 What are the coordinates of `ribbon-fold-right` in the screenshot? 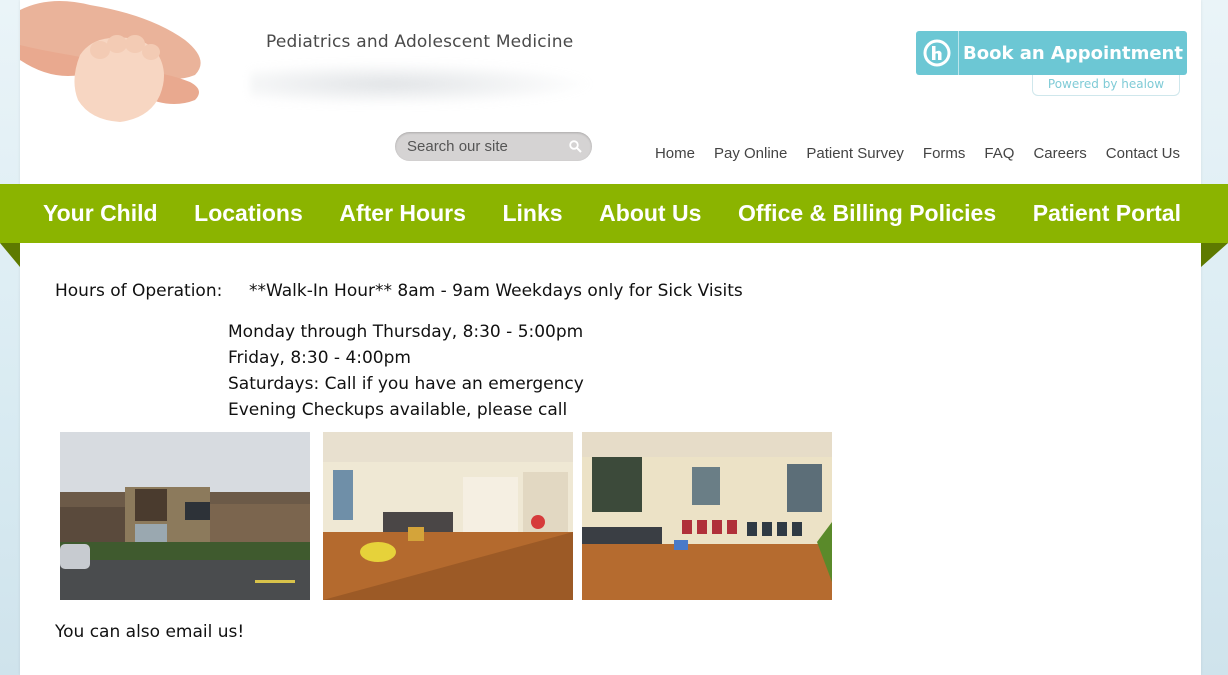 It's located at (1214, 255).